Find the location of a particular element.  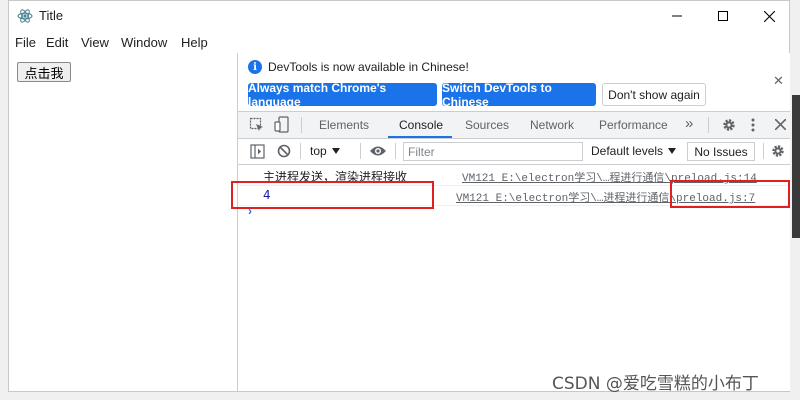

tab-elements: Elements is located at coordinates (344, 125).